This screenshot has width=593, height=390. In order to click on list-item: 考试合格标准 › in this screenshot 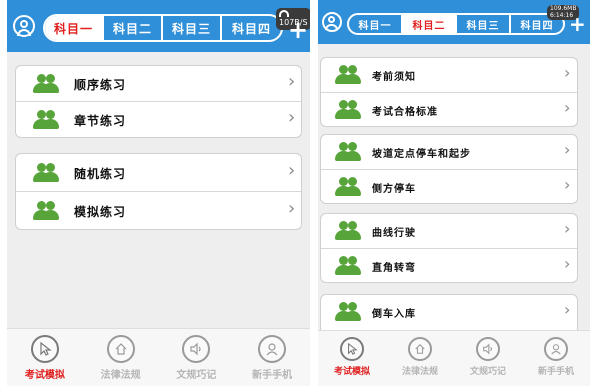, I will do `click(449, 109)`.